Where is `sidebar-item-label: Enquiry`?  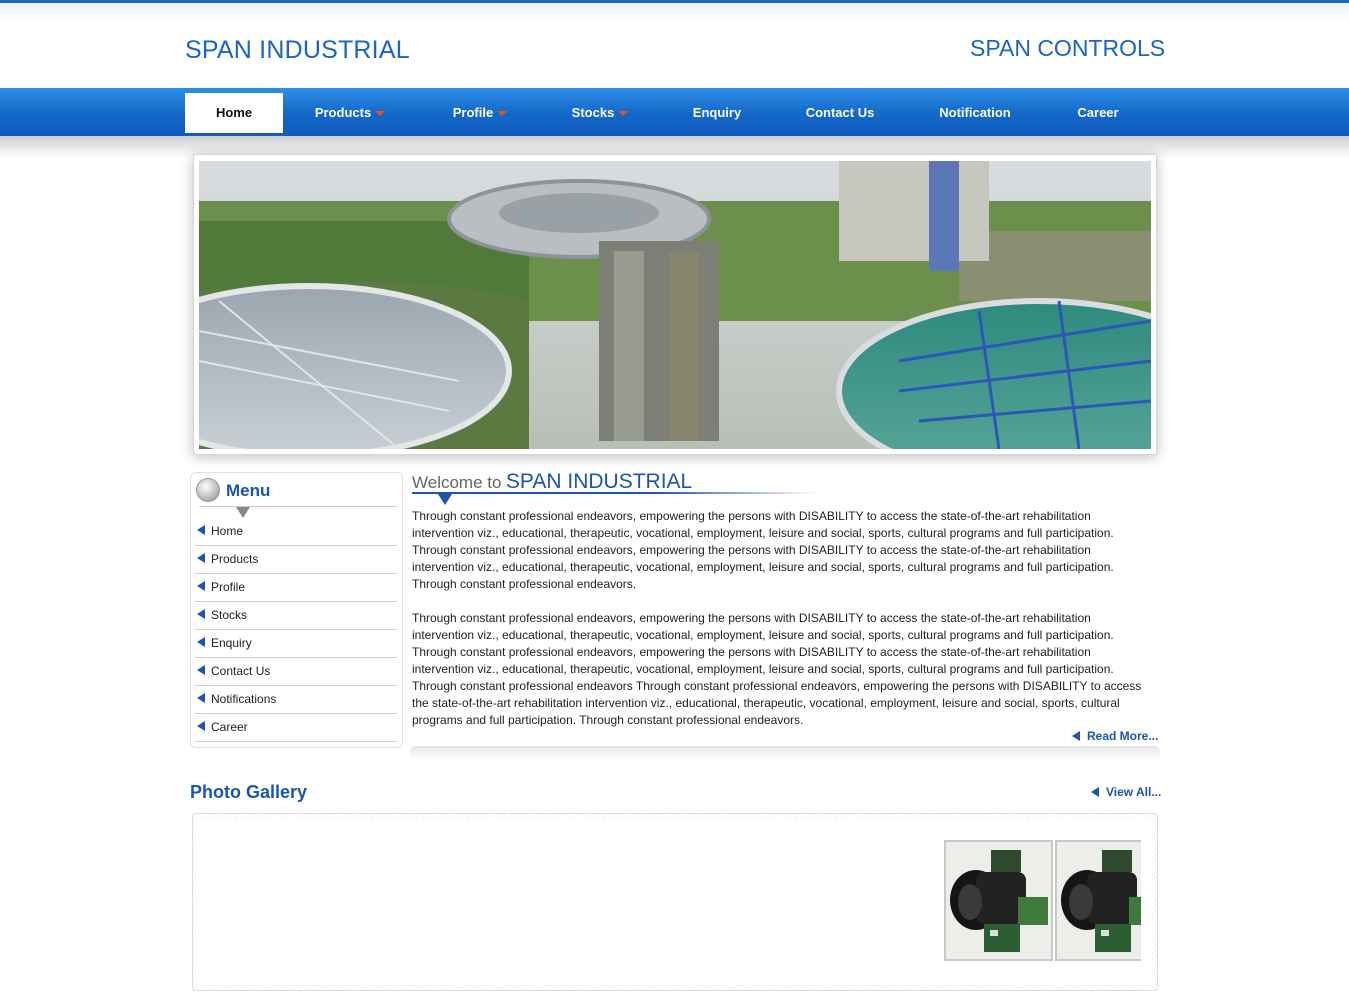 sidebar-item-label: Enquiry is located at coordinates (231, 643).